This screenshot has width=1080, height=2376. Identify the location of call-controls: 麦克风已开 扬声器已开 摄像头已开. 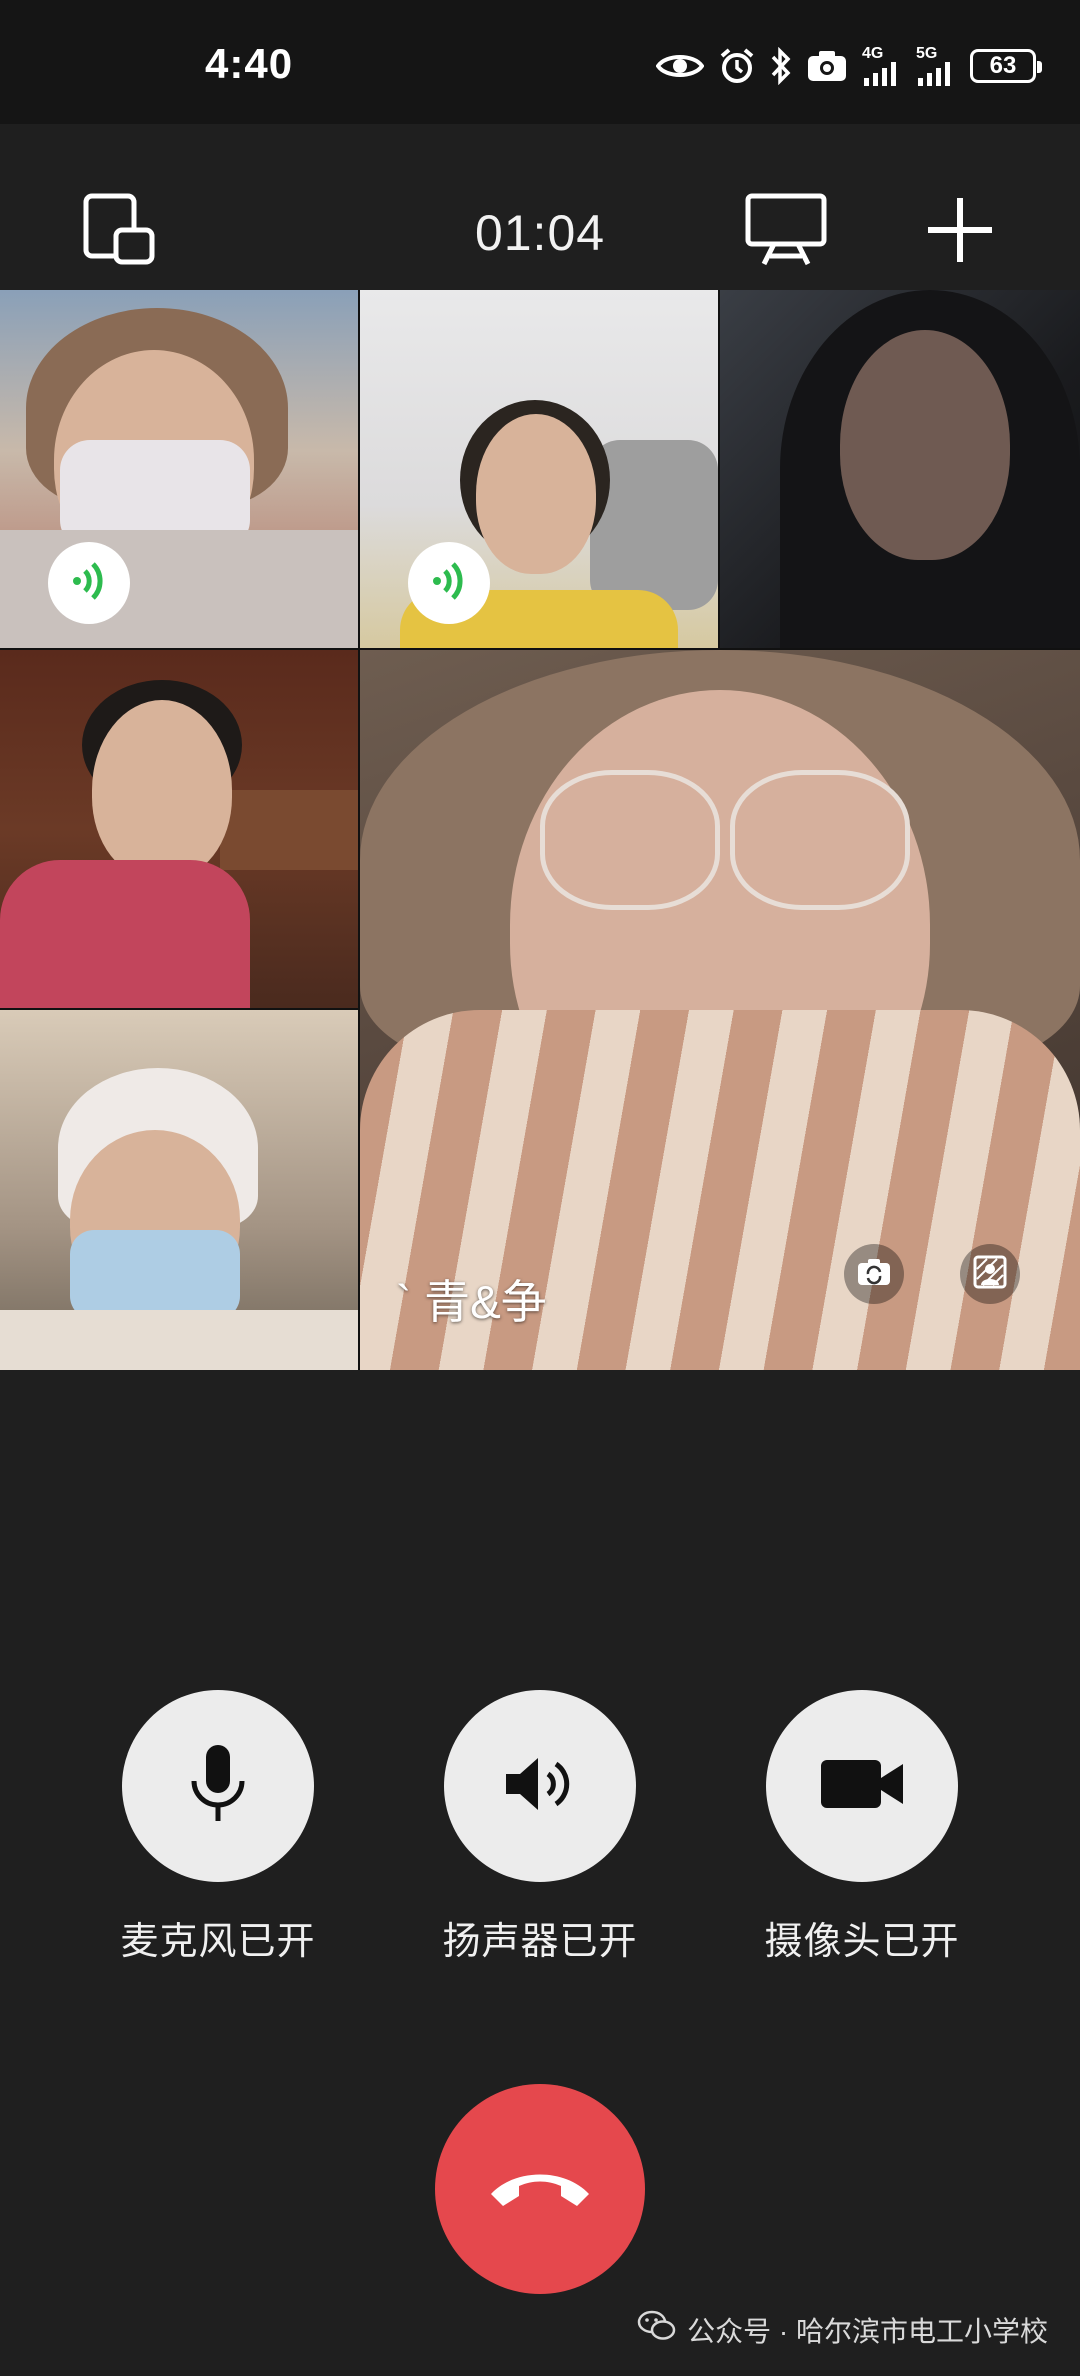
(540, 1840).